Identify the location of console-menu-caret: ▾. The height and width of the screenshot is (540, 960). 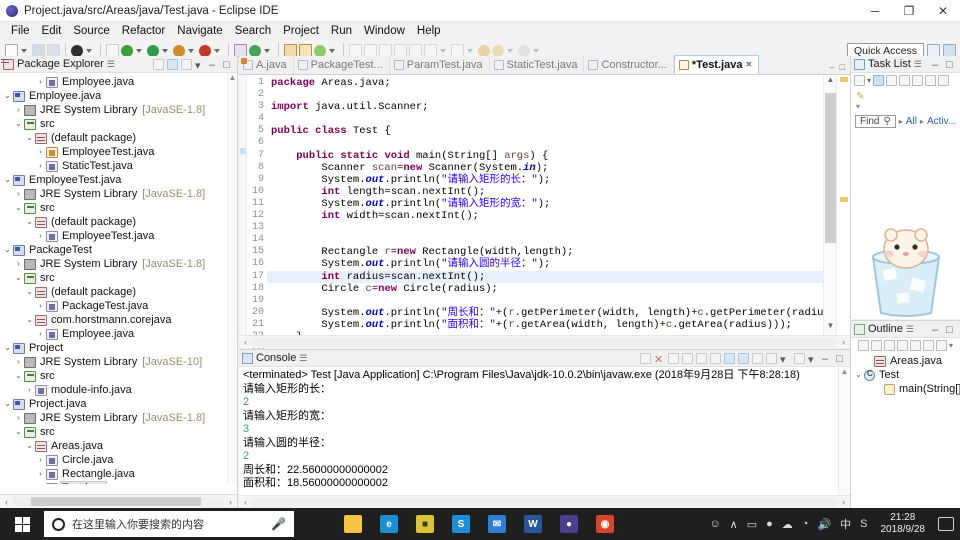
(785, 359).